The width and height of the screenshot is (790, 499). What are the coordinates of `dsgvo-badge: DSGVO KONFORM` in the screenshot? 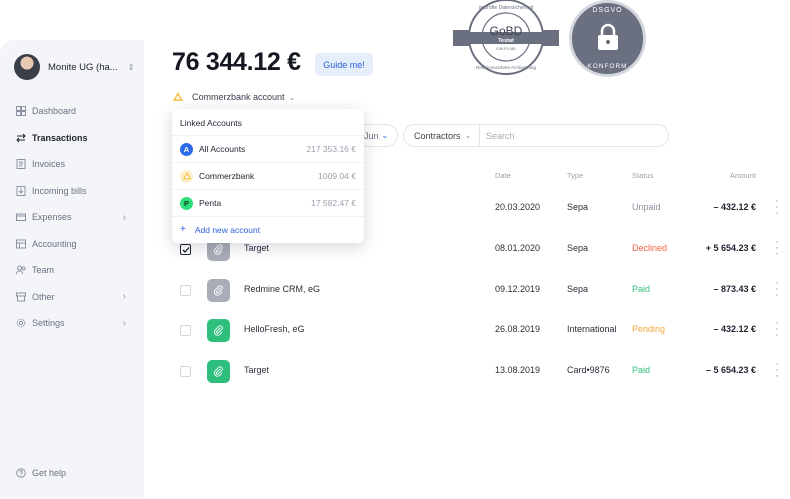 It's located at (607, 38).